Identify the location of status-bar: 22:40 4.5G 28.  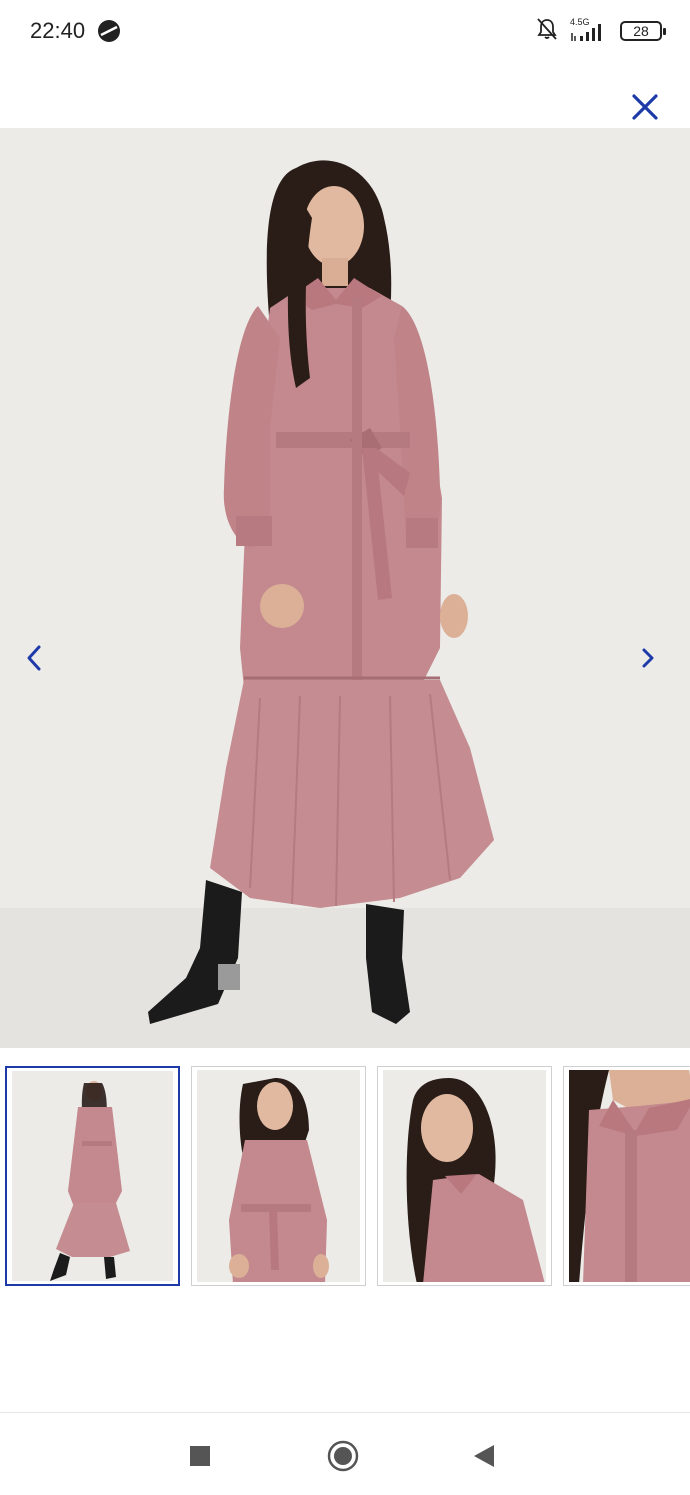
(345, 31).